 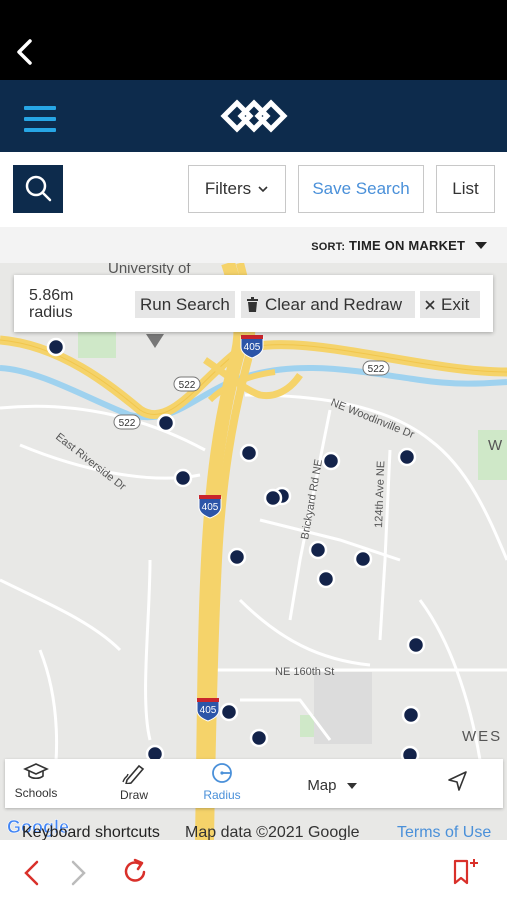 What do you see at coordinates (495, 445) in the screenshot?
I see `map-label-w: W` at bounding box center [495, 445].